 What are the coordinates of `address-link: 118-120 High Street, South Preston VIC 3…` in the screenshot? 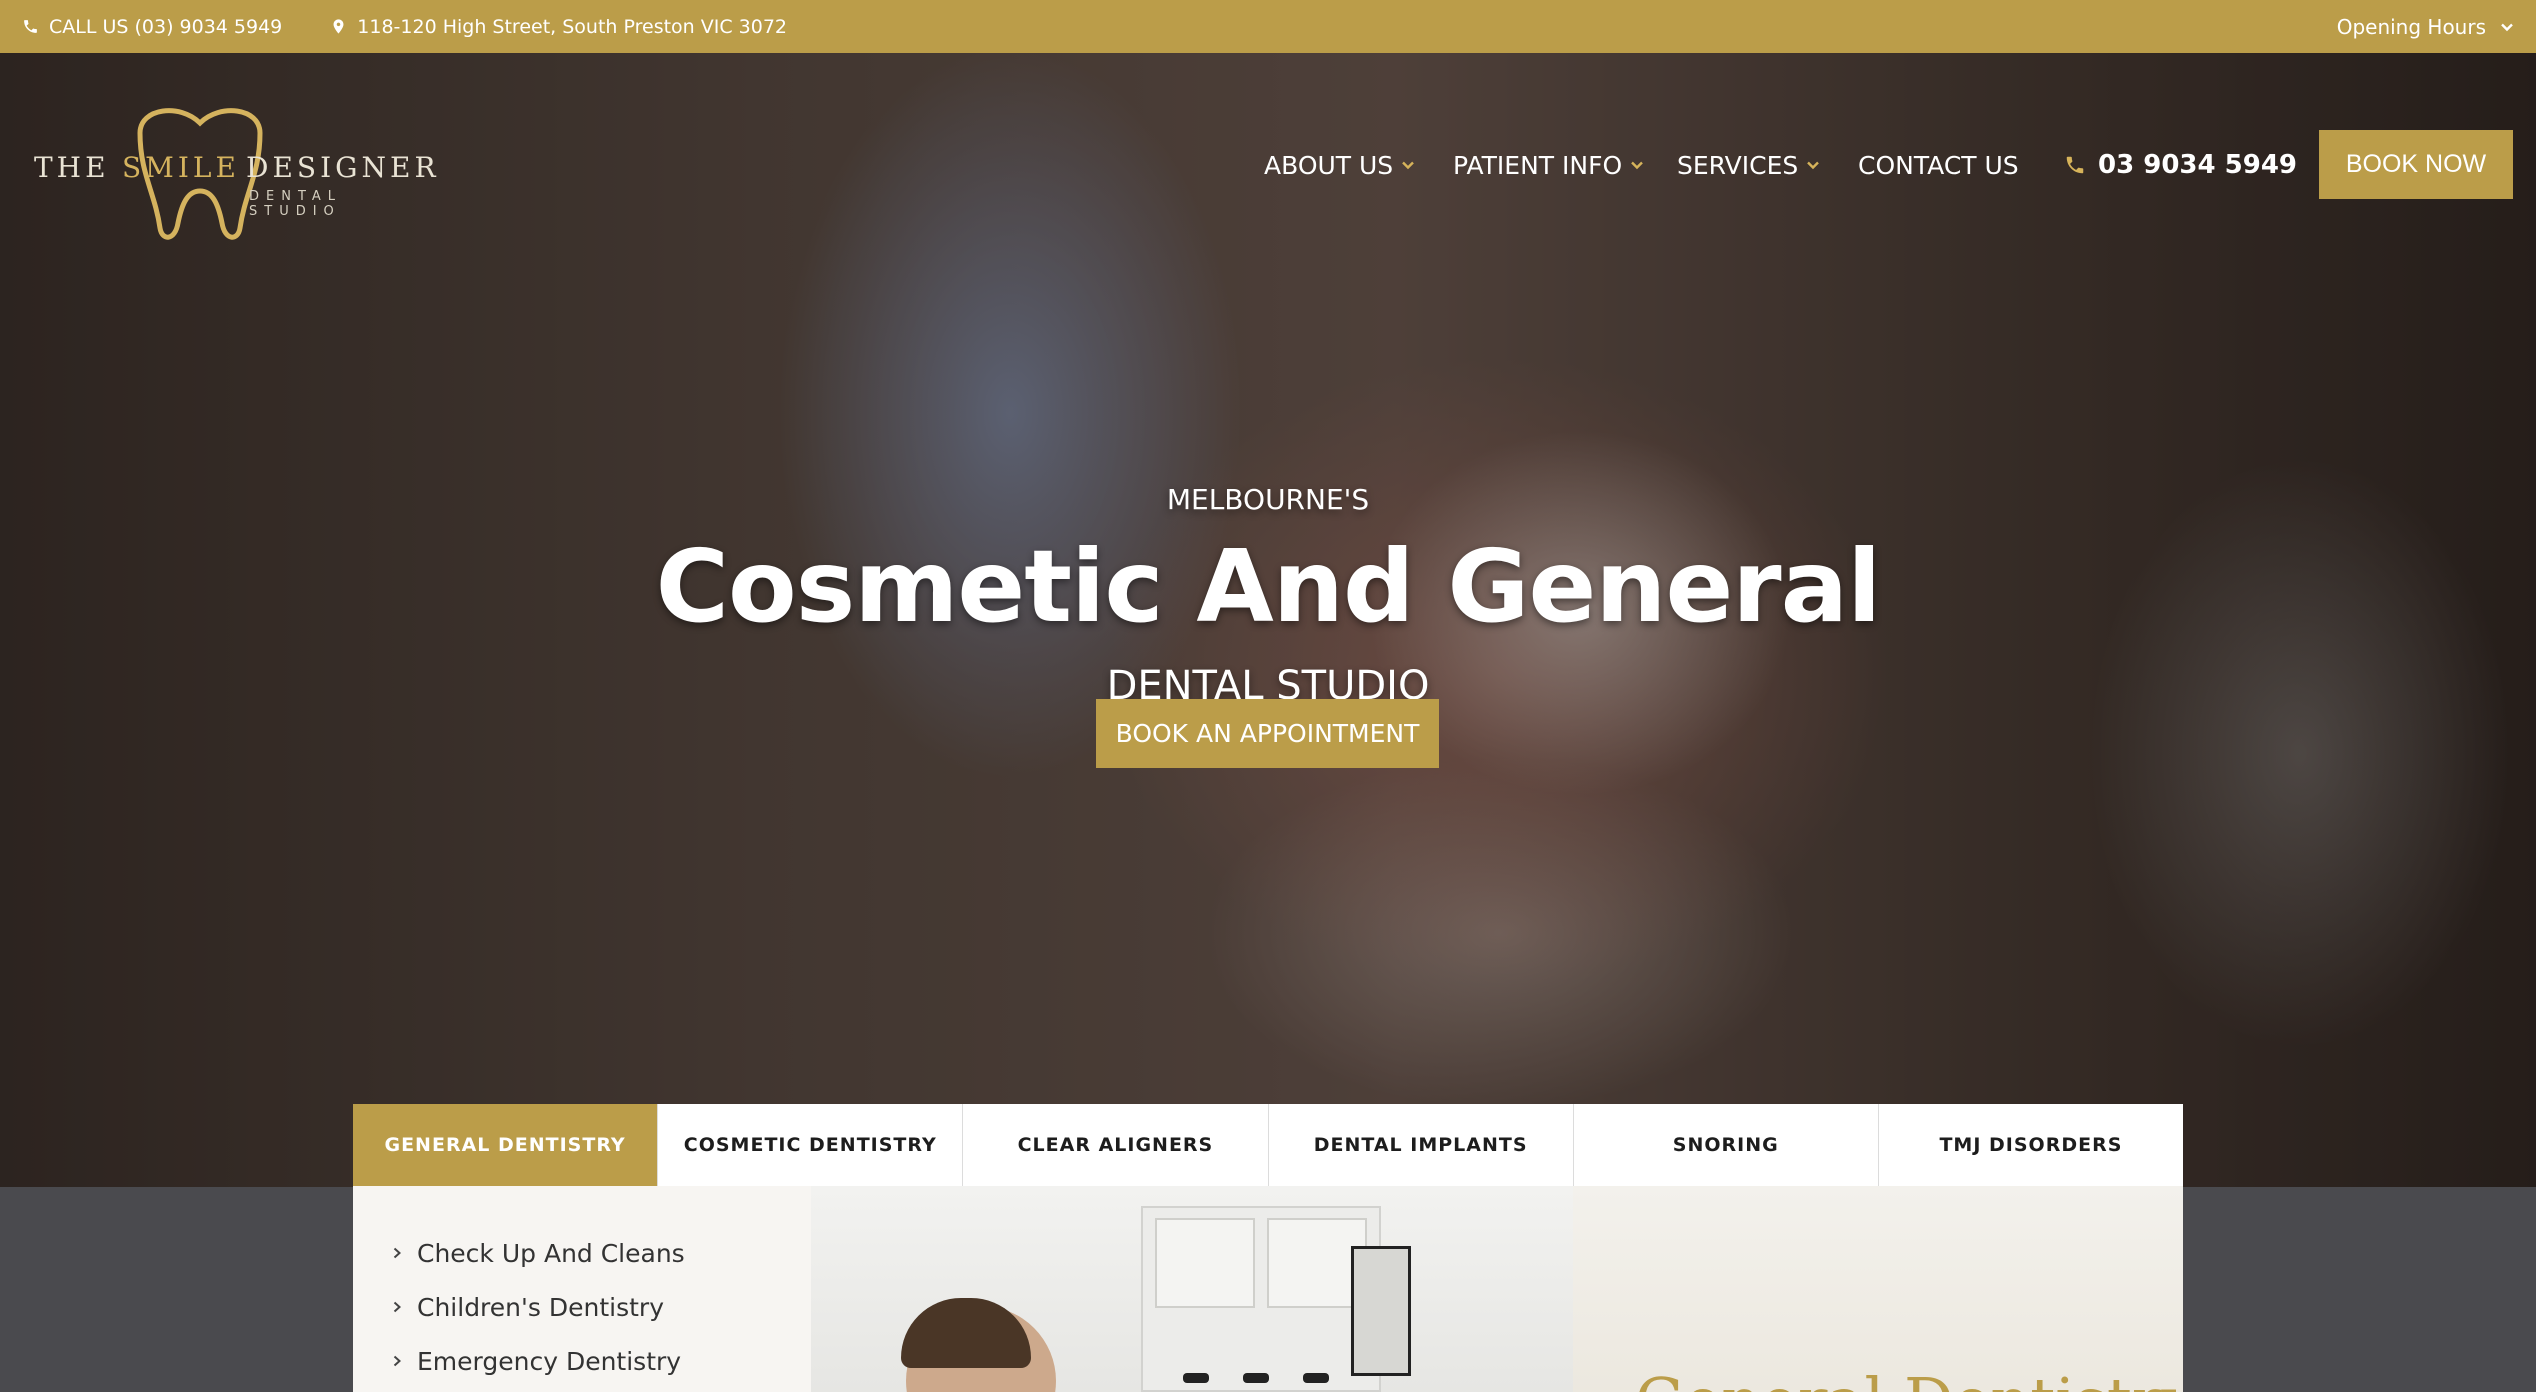 It's located at (558, 27).